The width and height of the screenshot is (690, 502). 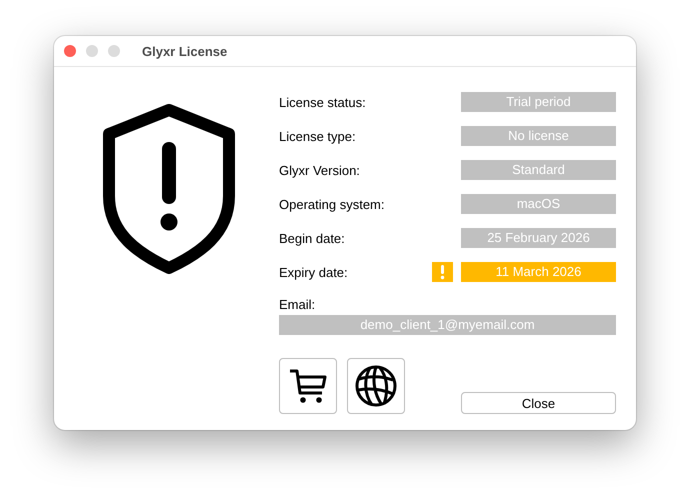 What do you see at coordinates (538, 272) in the screenshot?
I see `field-value: 11 March 2026` at bounding box center [538, 272].